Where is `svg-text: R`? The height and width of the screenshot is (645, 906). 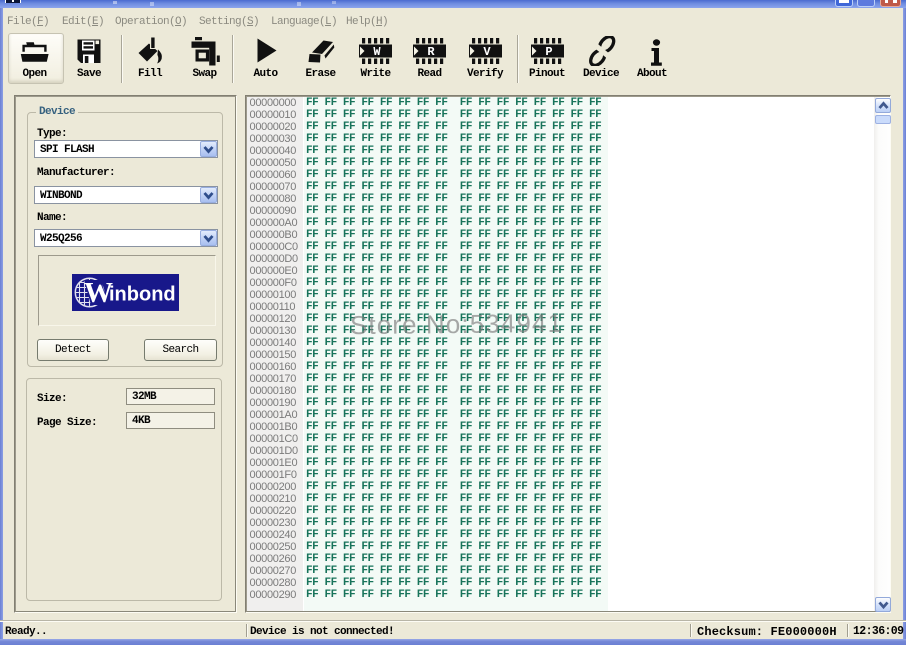
svg-text: R is located at coordinates (431, 52).